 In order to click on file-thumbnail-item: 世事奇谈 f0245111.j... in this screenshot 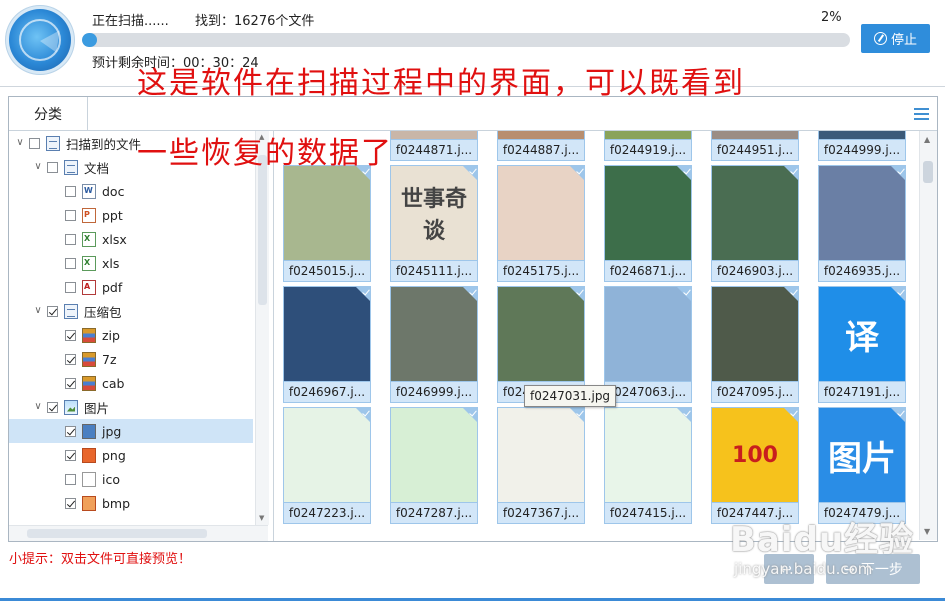, I will do `click(434, 223)`.